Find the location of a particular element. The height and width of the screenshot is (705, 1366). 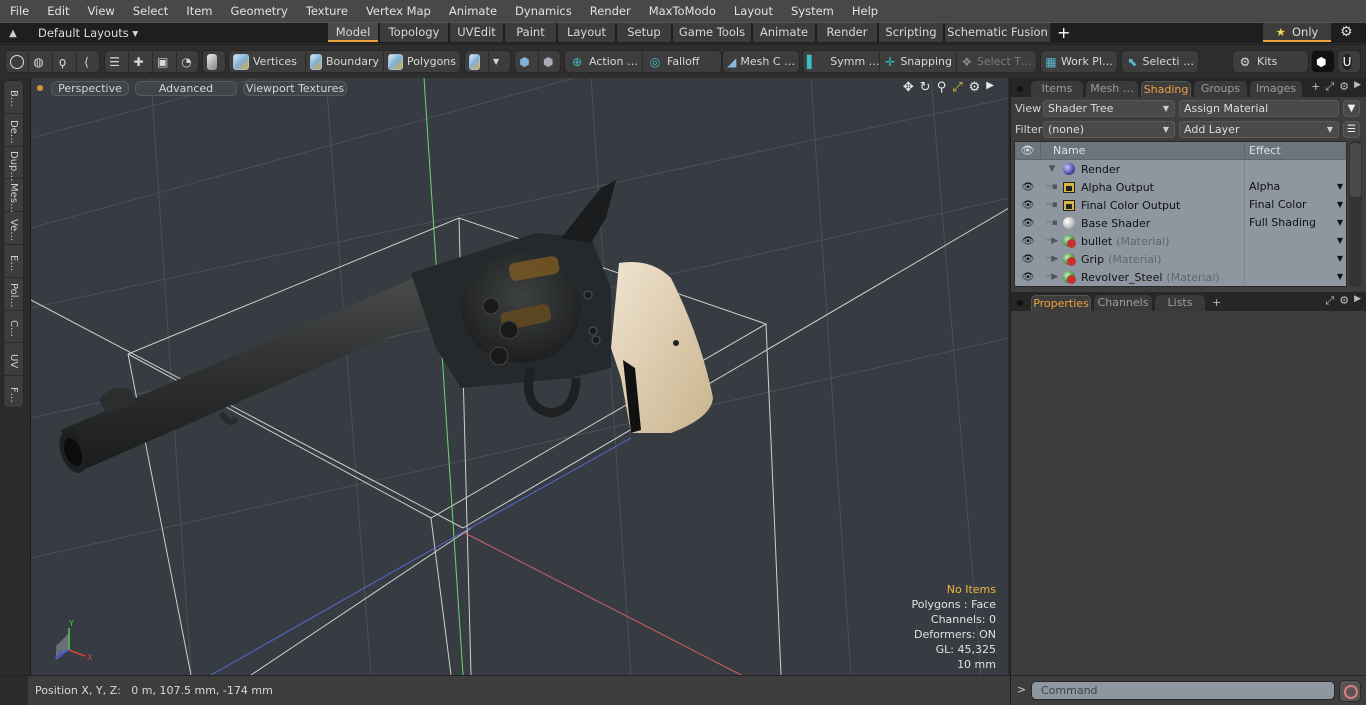

layout-tab-setup: Setup is located at coordinates (644, 32).